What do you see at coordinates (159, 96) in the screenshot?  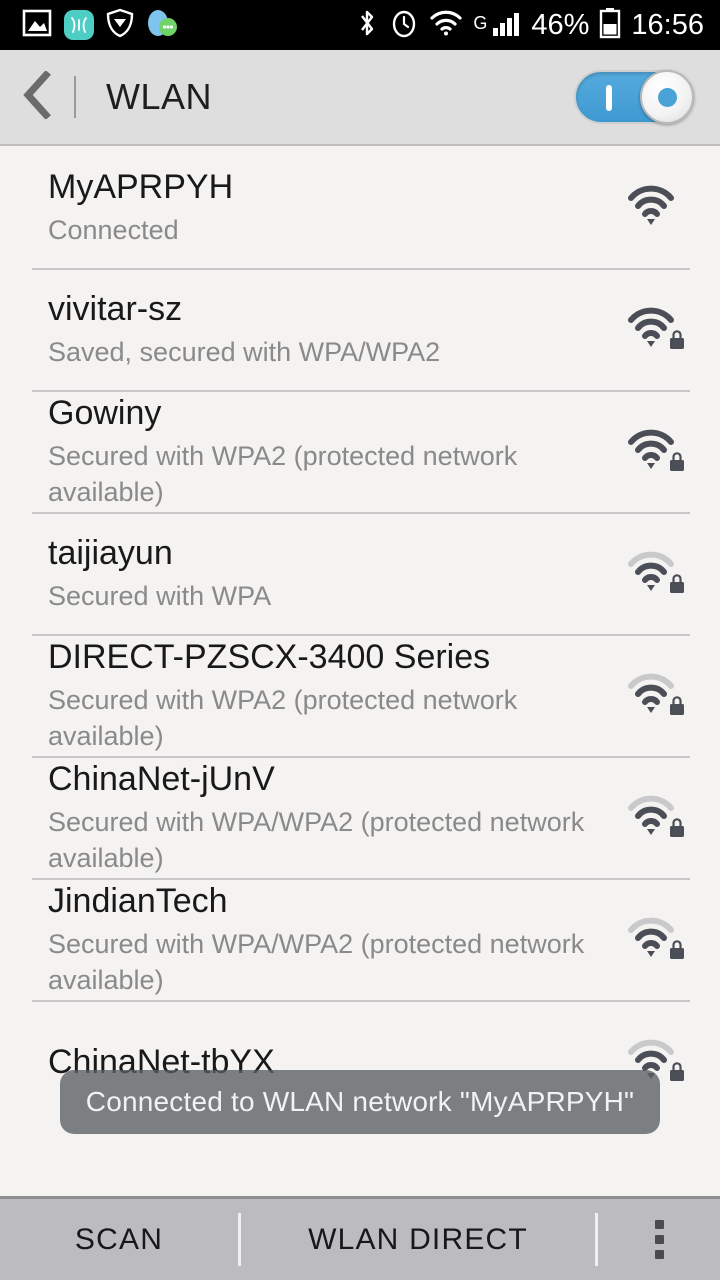 I see `page-title: WLAN` at bounding box center [159, 96].